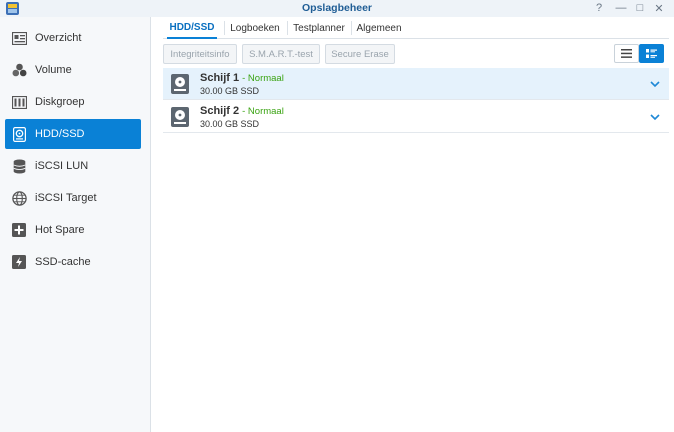  I want to click on sidebar-item-volume: Volume, so click(73, 70).